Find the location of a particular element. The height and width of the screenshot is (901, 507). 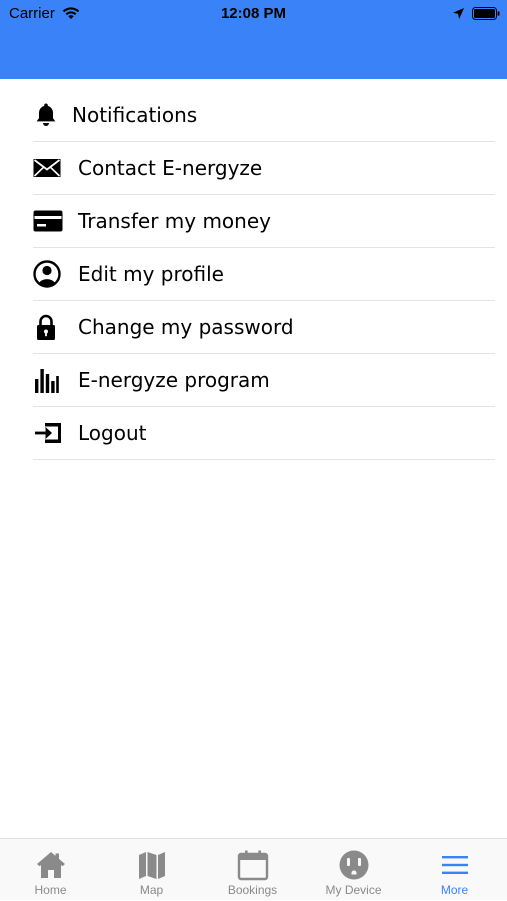

tab-home: Home is located at coordinates (50, 870).